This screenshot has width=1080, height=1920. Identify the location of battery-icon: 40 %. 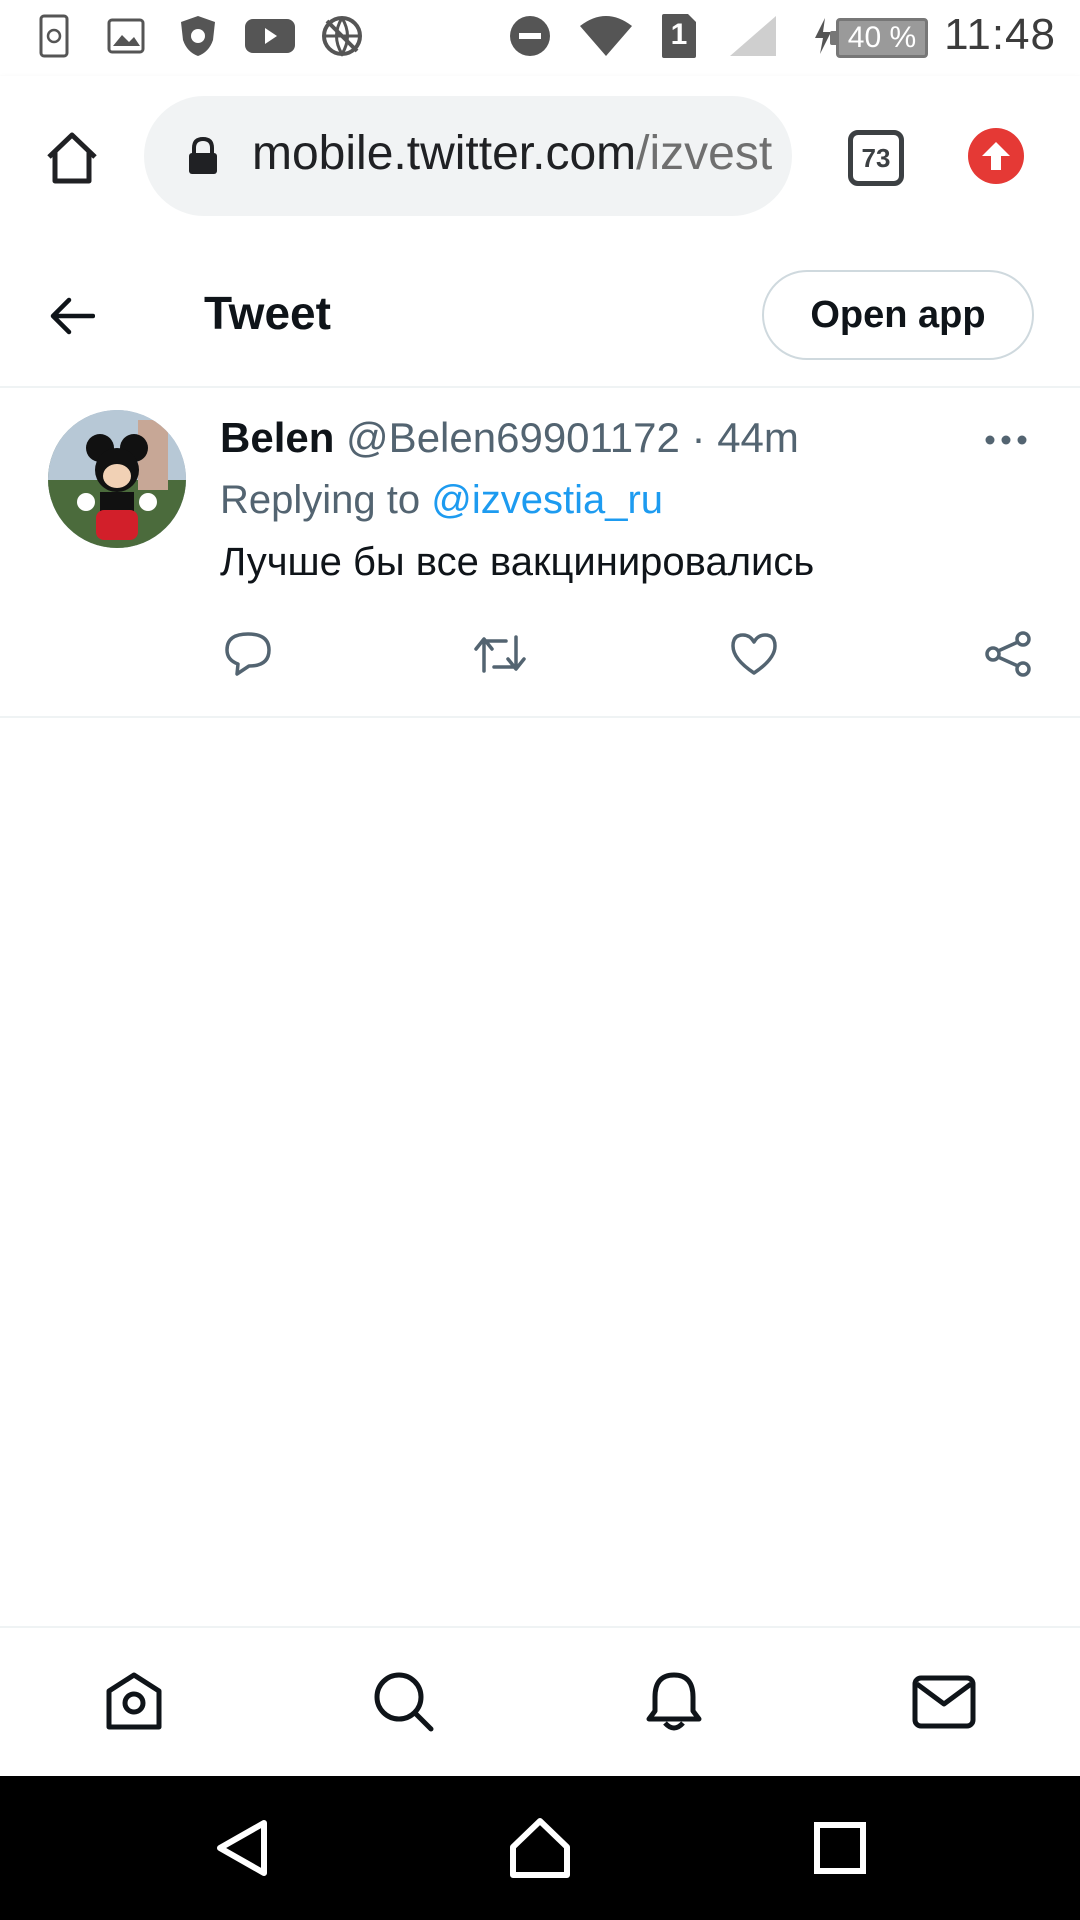
(879, 38).